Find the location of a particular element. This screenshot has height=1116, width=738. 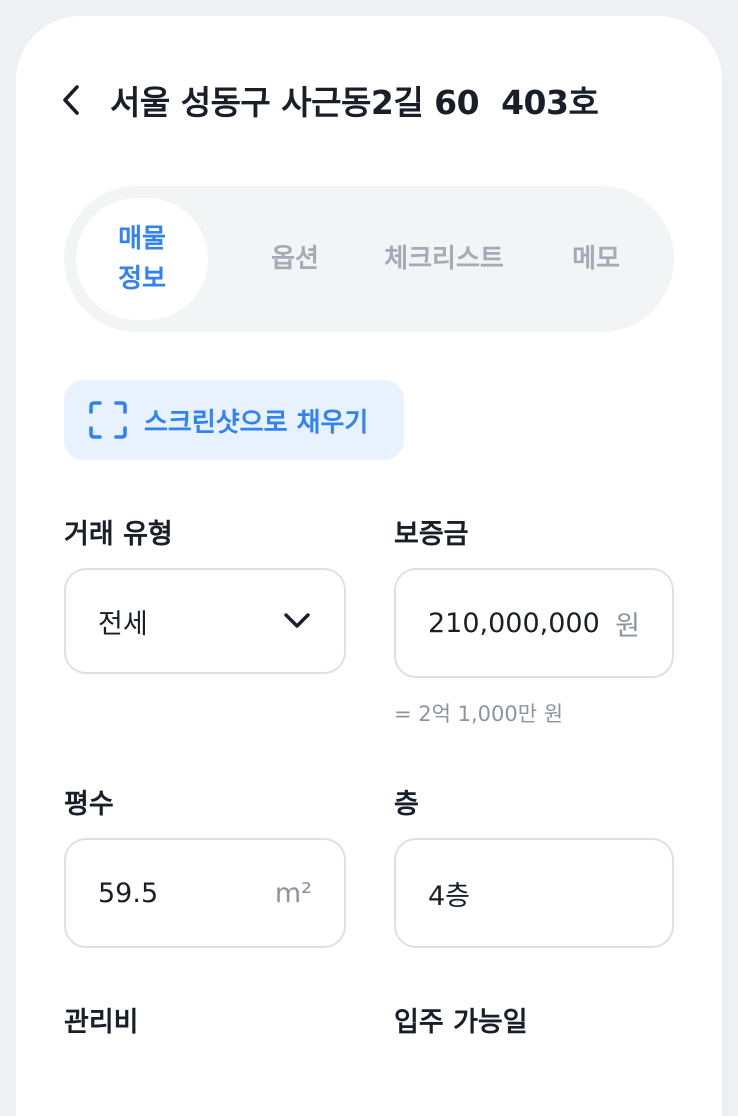

tab-property-info: 매물정보 is located at coordinates (142, 259).